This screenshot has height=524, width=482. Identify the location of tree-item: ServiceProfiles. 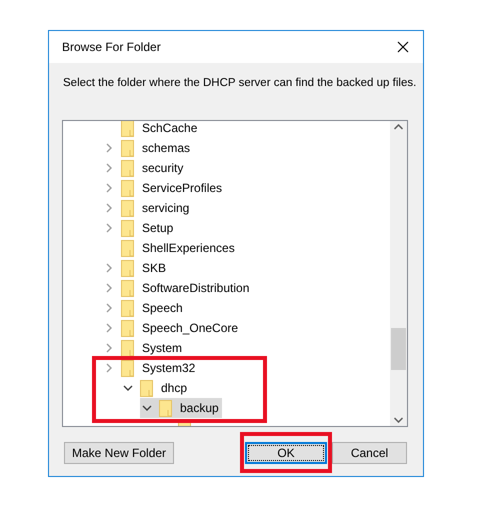
(164, 188).